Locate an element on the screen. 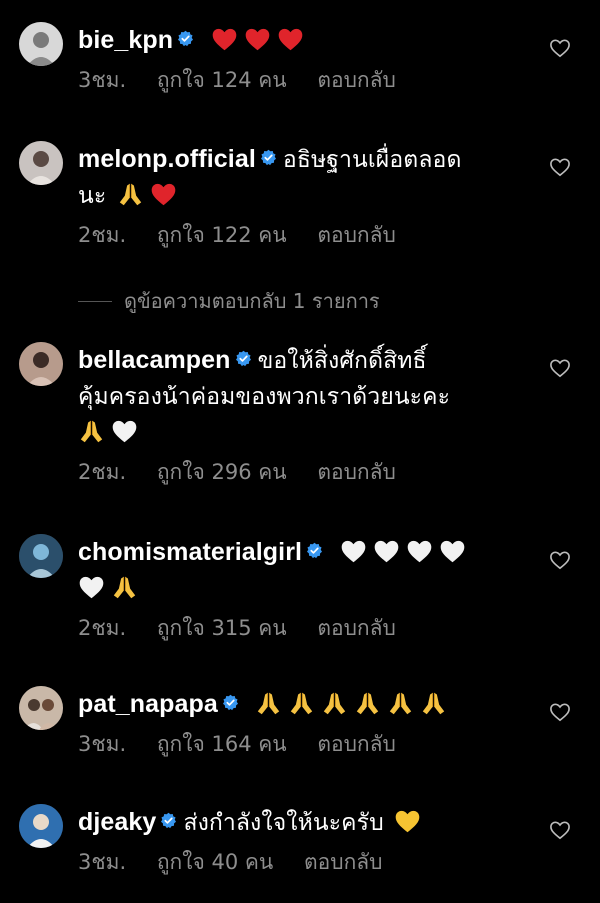 The width and height of the screenshot is (600, 903). yellow-heart-icon is located at coordinates (407, 821).